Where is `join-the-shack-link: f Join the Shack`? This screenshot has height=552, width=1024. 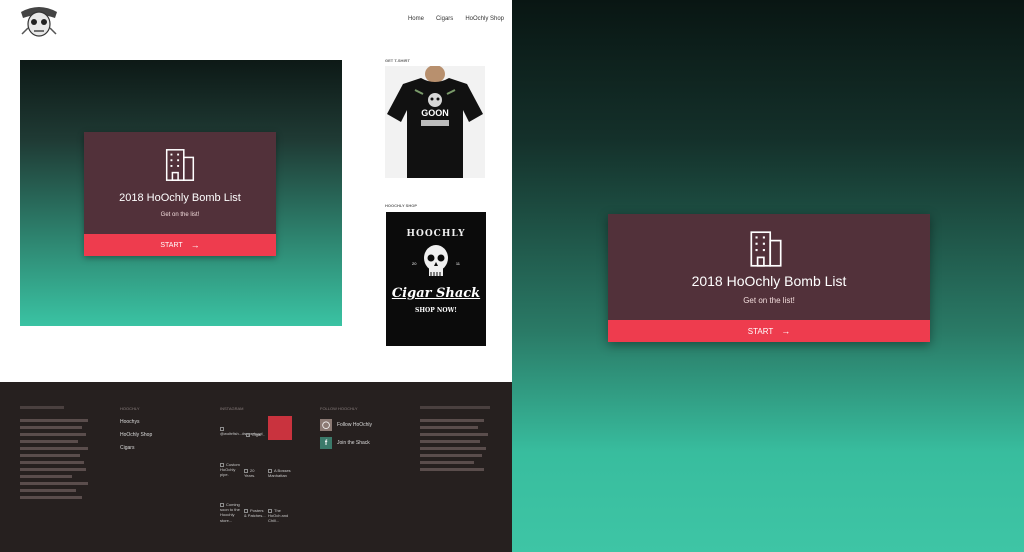 join-the-shack-link: f Join the Shack is located at coordinates (346, 443).